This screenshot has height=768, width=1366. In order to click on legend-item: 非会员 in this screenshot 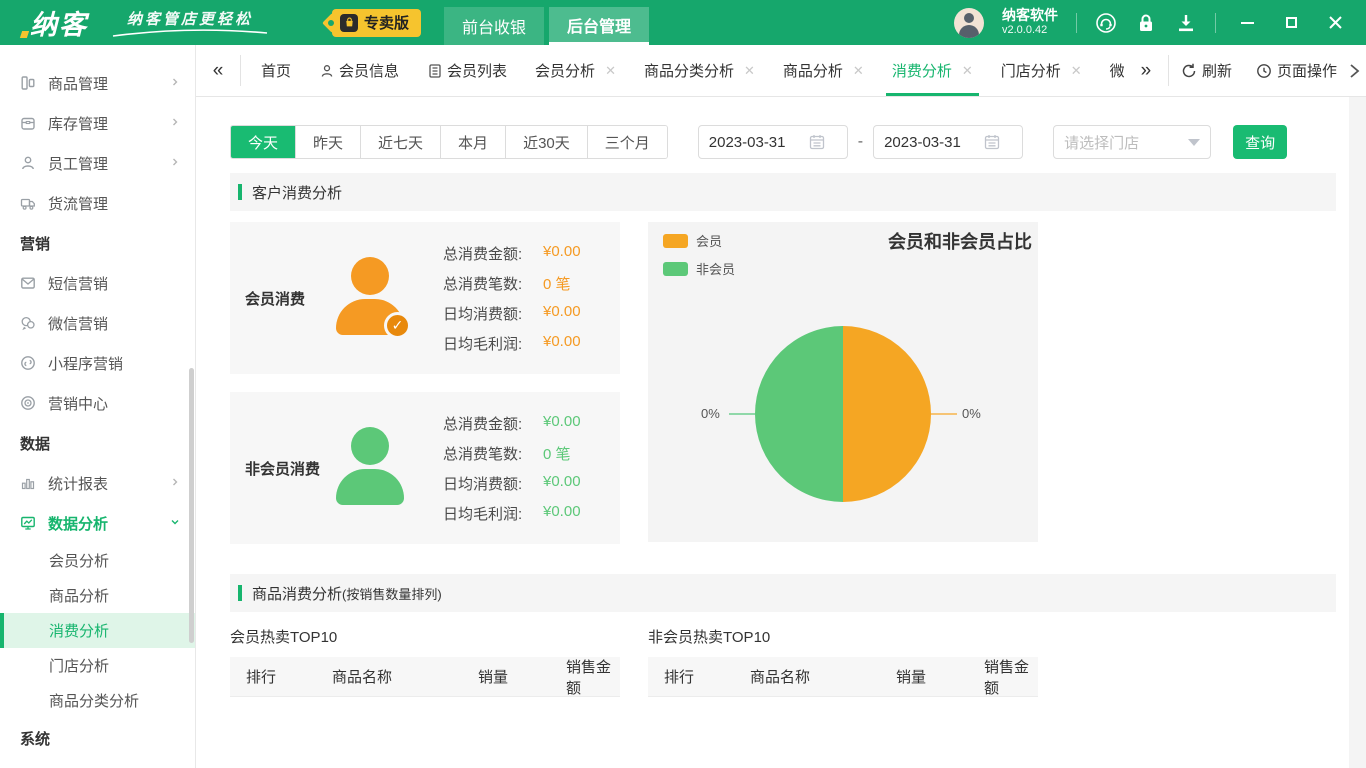, I will do `click(699, 268)`.